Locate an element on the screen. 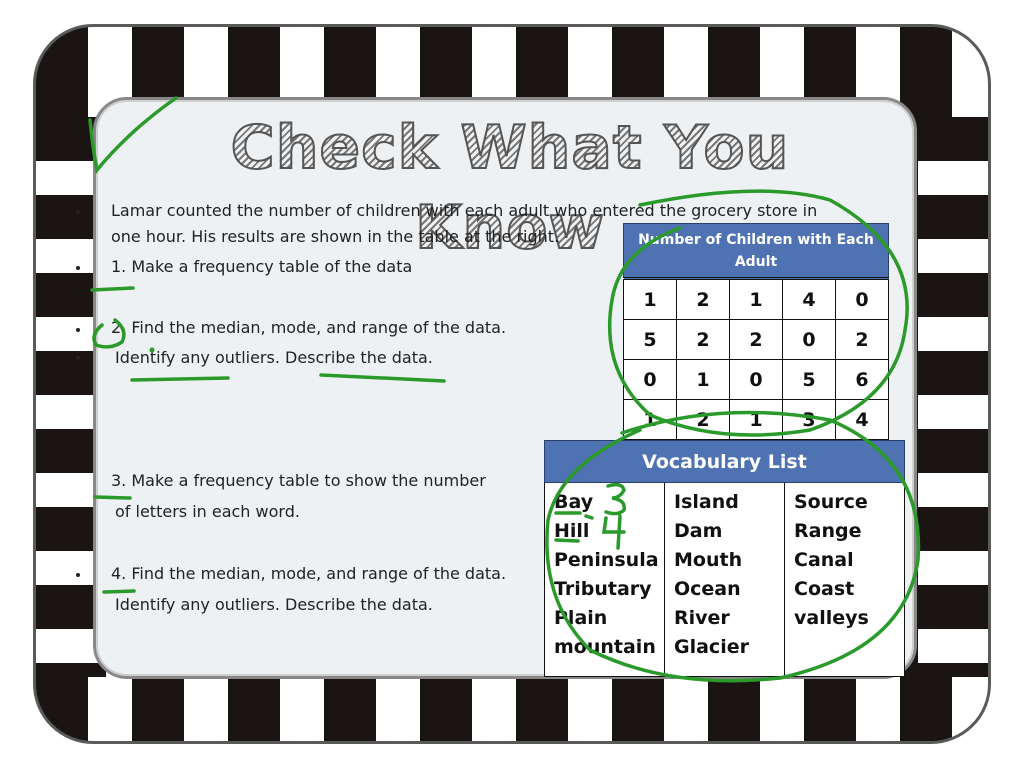 The width and height of the screenshot is (1024, 768). vocab-word: Dam is located at coordinates (698, 531).